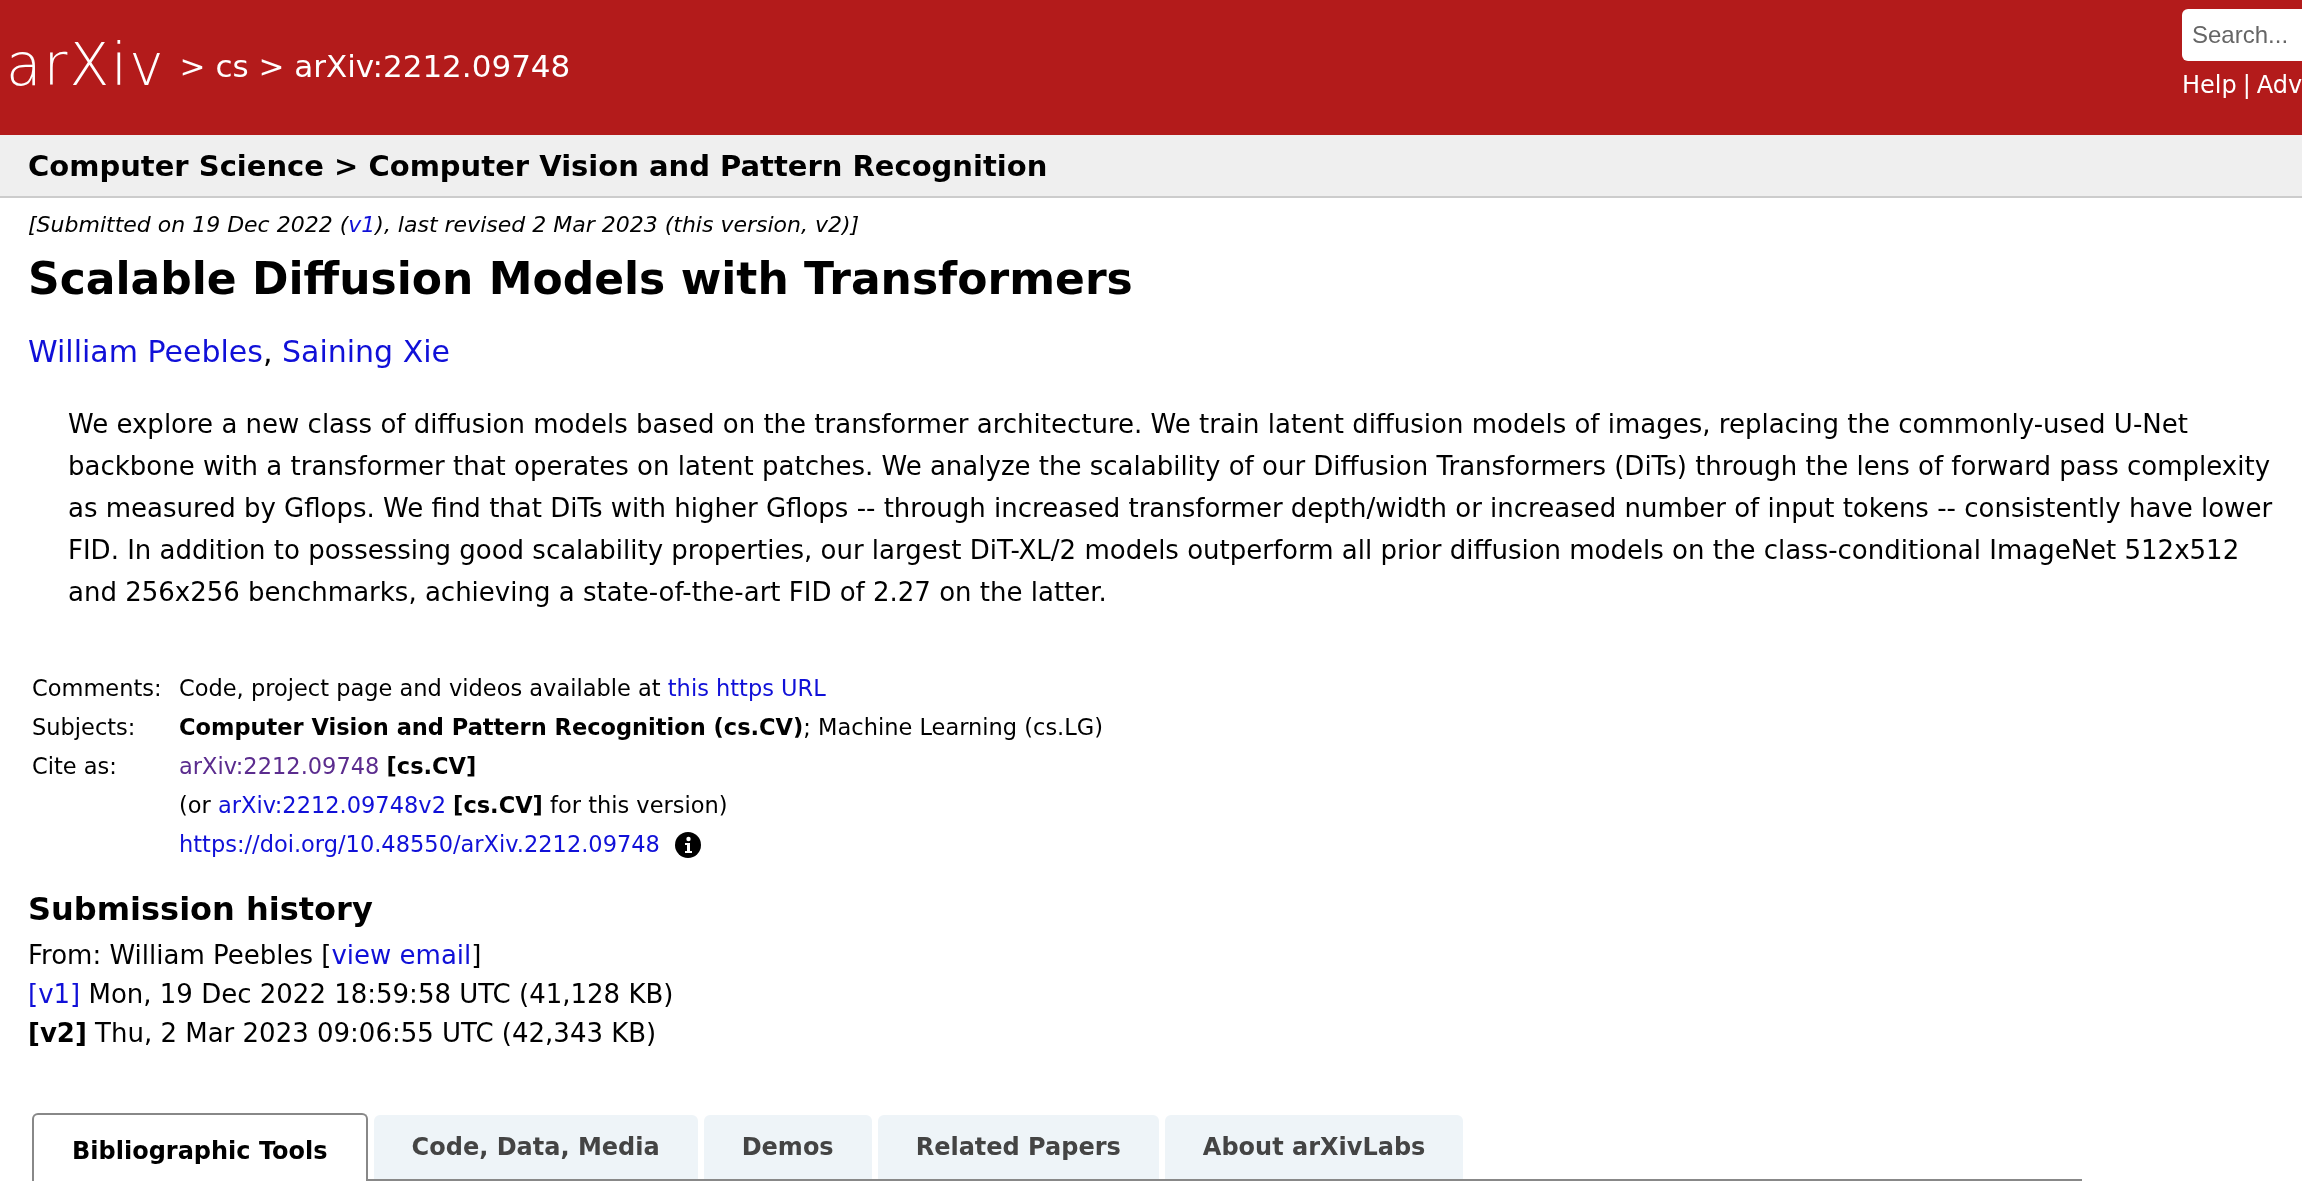  I want to click on link: arXiv:2212.09748, so click(279, 766).